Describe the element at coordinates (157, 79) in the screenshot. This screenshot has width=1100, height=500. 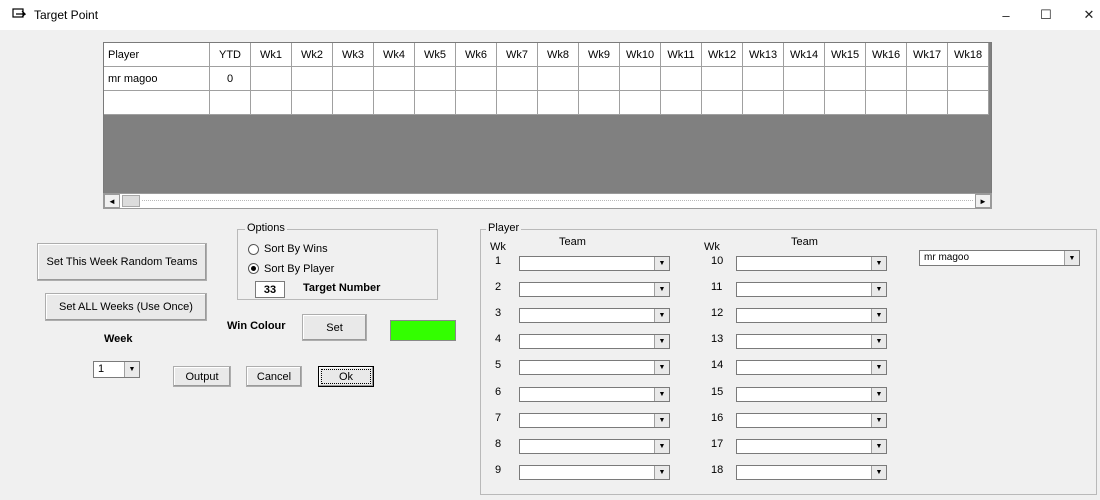
I see `player-cell: mr magoo` at that location.